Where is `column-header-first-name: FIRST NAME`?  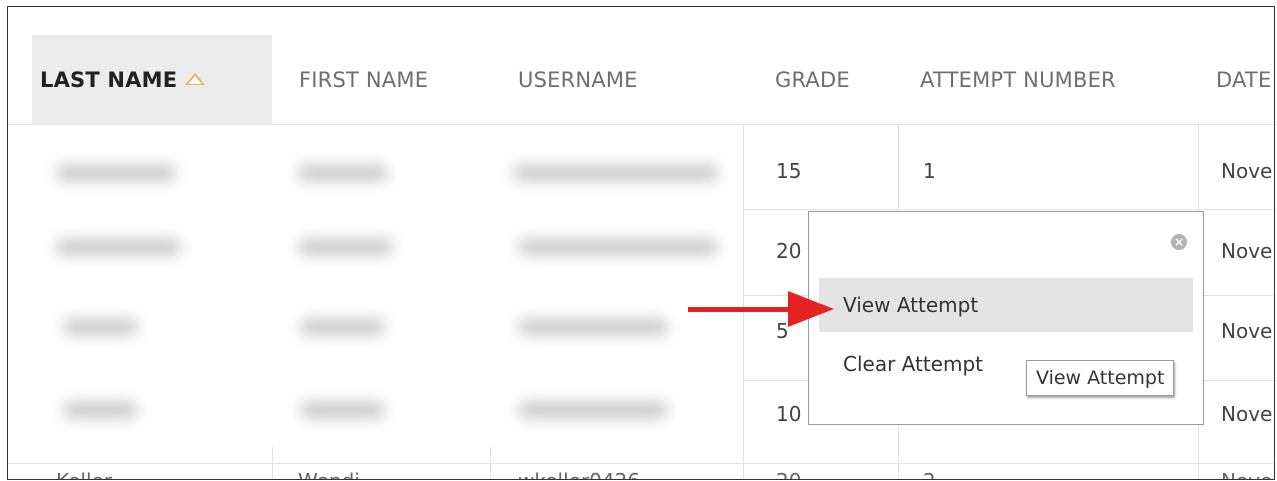 column-header-first-name: FIRST NAME is located at coordinates (363, 79).